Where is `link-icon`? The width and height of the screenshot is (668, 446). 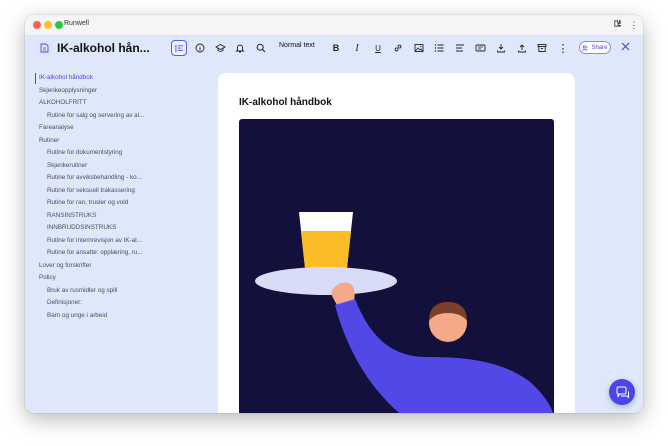
link-icon is located at coordinates (398, 48).